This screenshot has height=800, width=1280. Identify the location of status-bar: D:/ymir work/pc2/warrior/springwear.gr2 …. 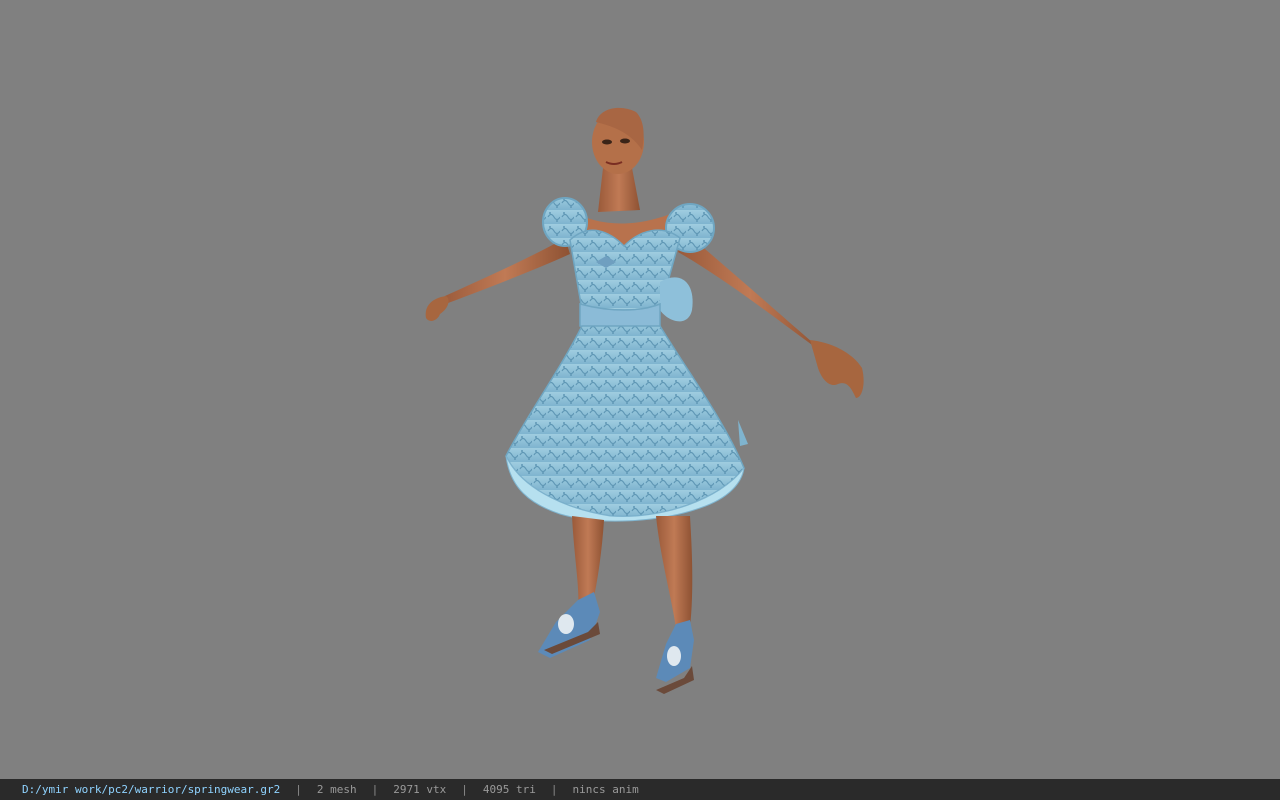
(640, 789).